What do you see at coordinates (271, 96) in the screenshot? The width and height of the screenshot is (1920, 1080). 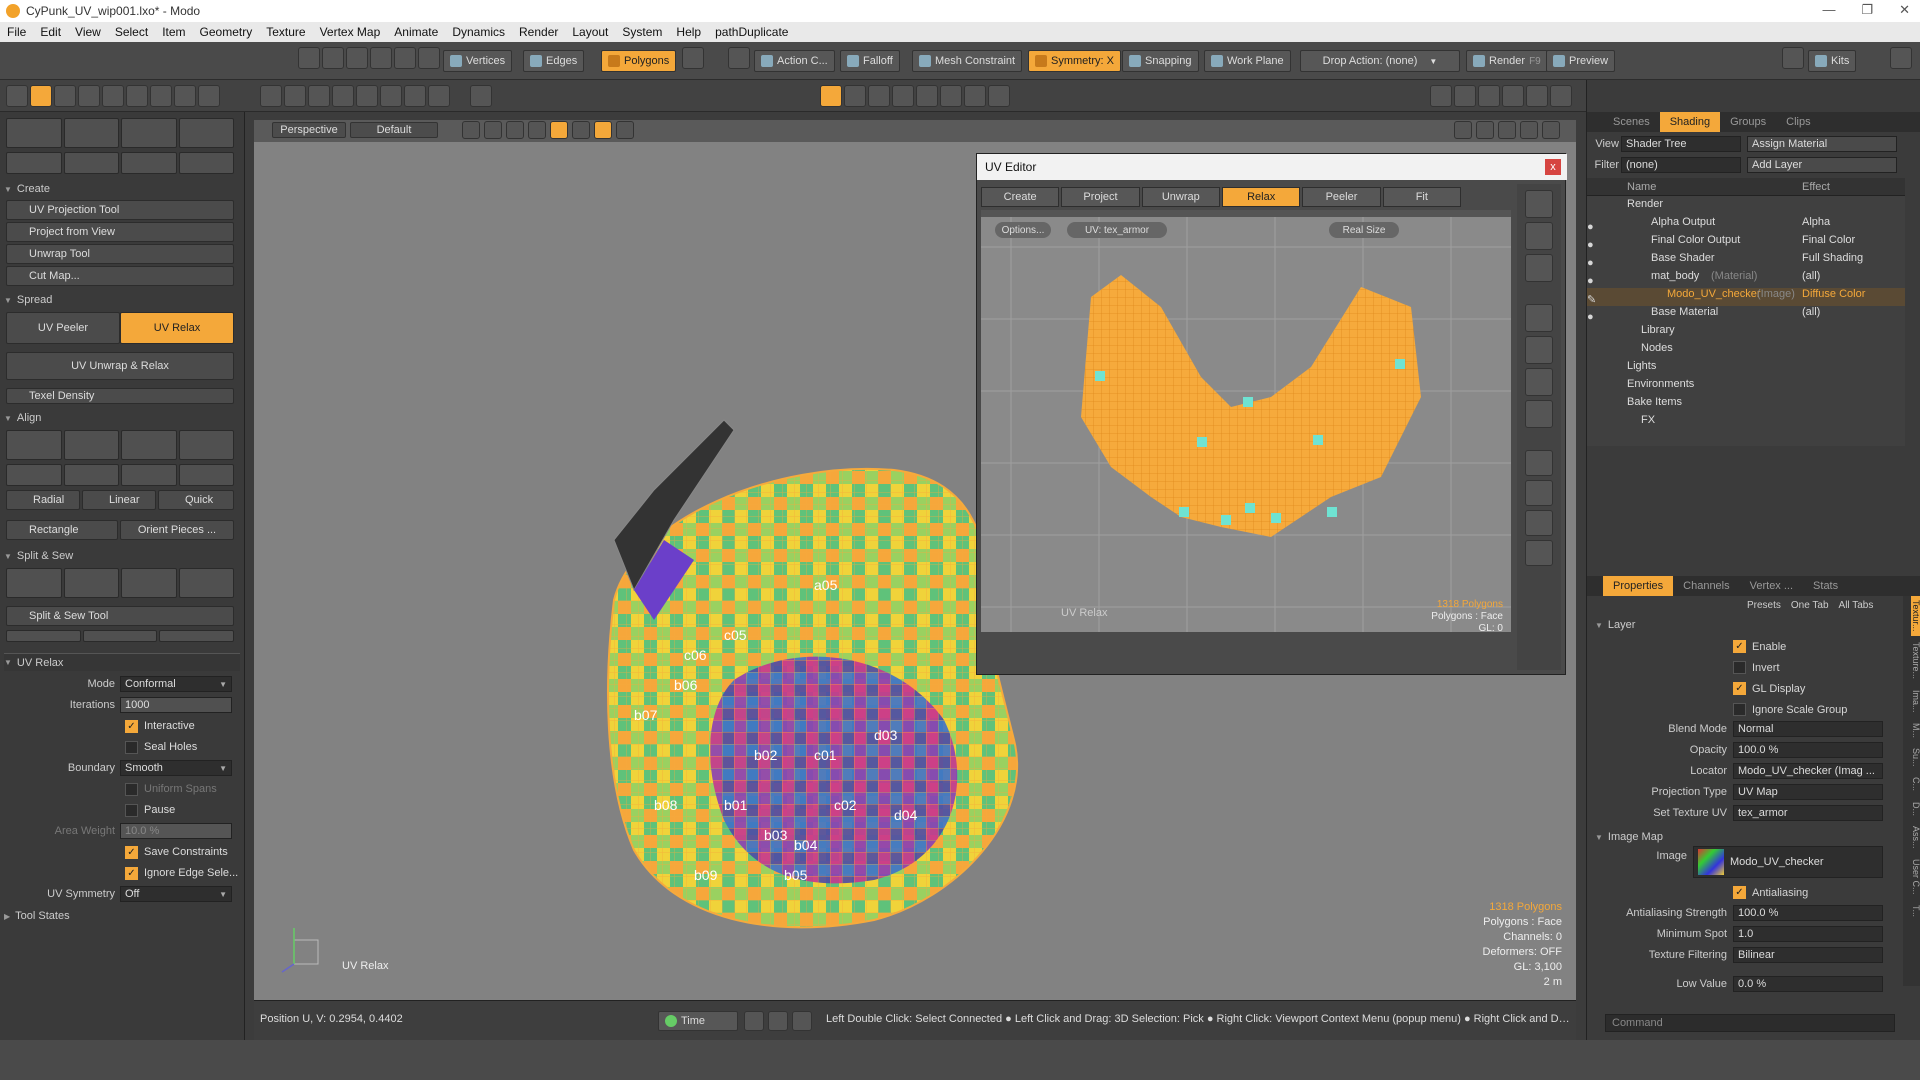 I see `viewport-cube-icon` at bounding box center [271, 96].